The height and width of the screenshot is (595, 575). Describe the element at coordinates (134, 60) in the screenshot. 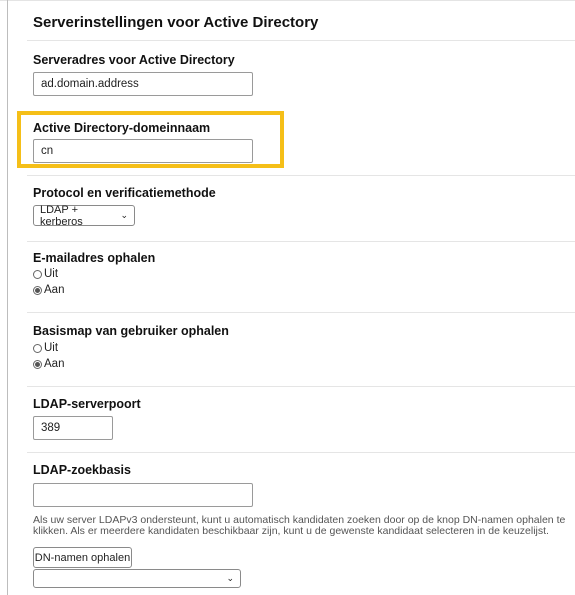

I see `server-address-label: Serveradres voor Active Directory` at that location.